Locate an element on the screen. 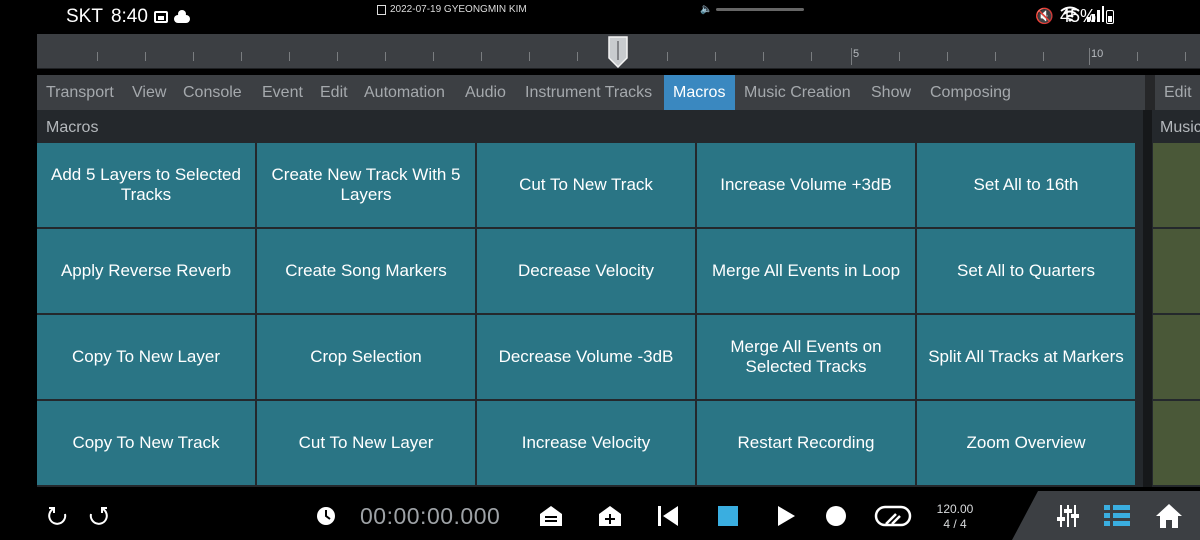 The image size is (1200, 540). tab-edit: Edit is located at coordinates (334, 92).